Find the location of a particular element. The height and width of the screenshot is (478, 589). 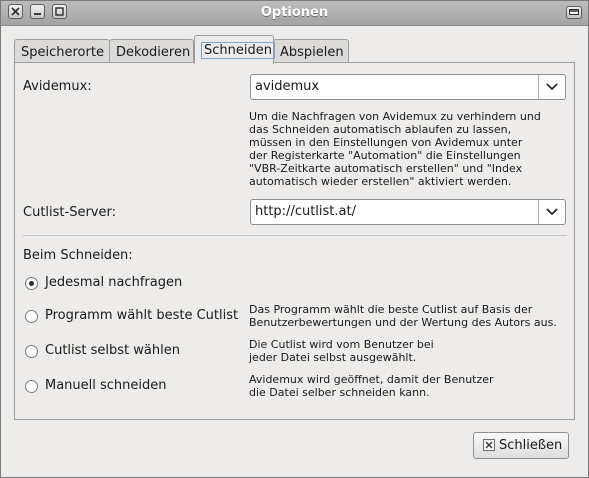

tab-speicherorte: Speicherorte is located at coordinates (62, 51).